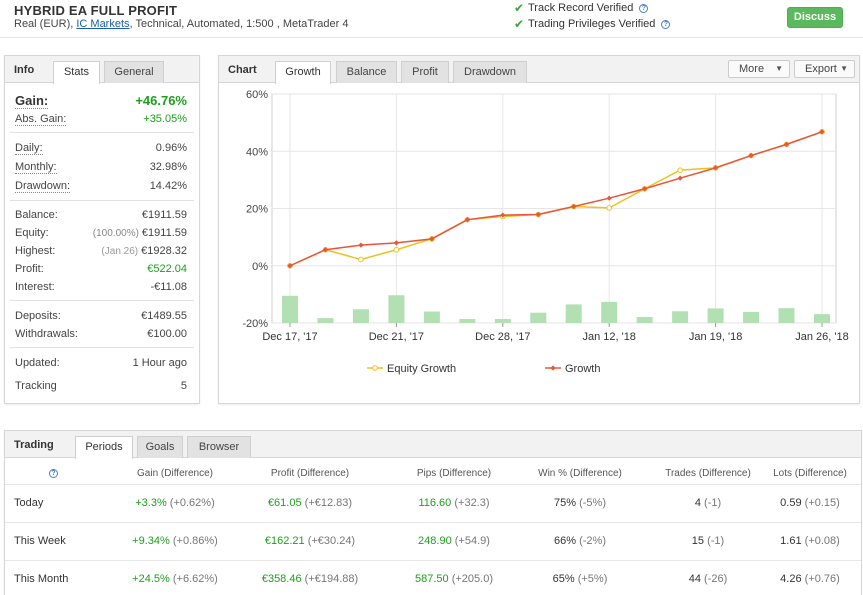 The height and width of the screenshot is (595, 863). Describe the element at coordinates (810, 579) in the screenshot. I see `lots-cell: 4.26 (+0.76)` at that location.